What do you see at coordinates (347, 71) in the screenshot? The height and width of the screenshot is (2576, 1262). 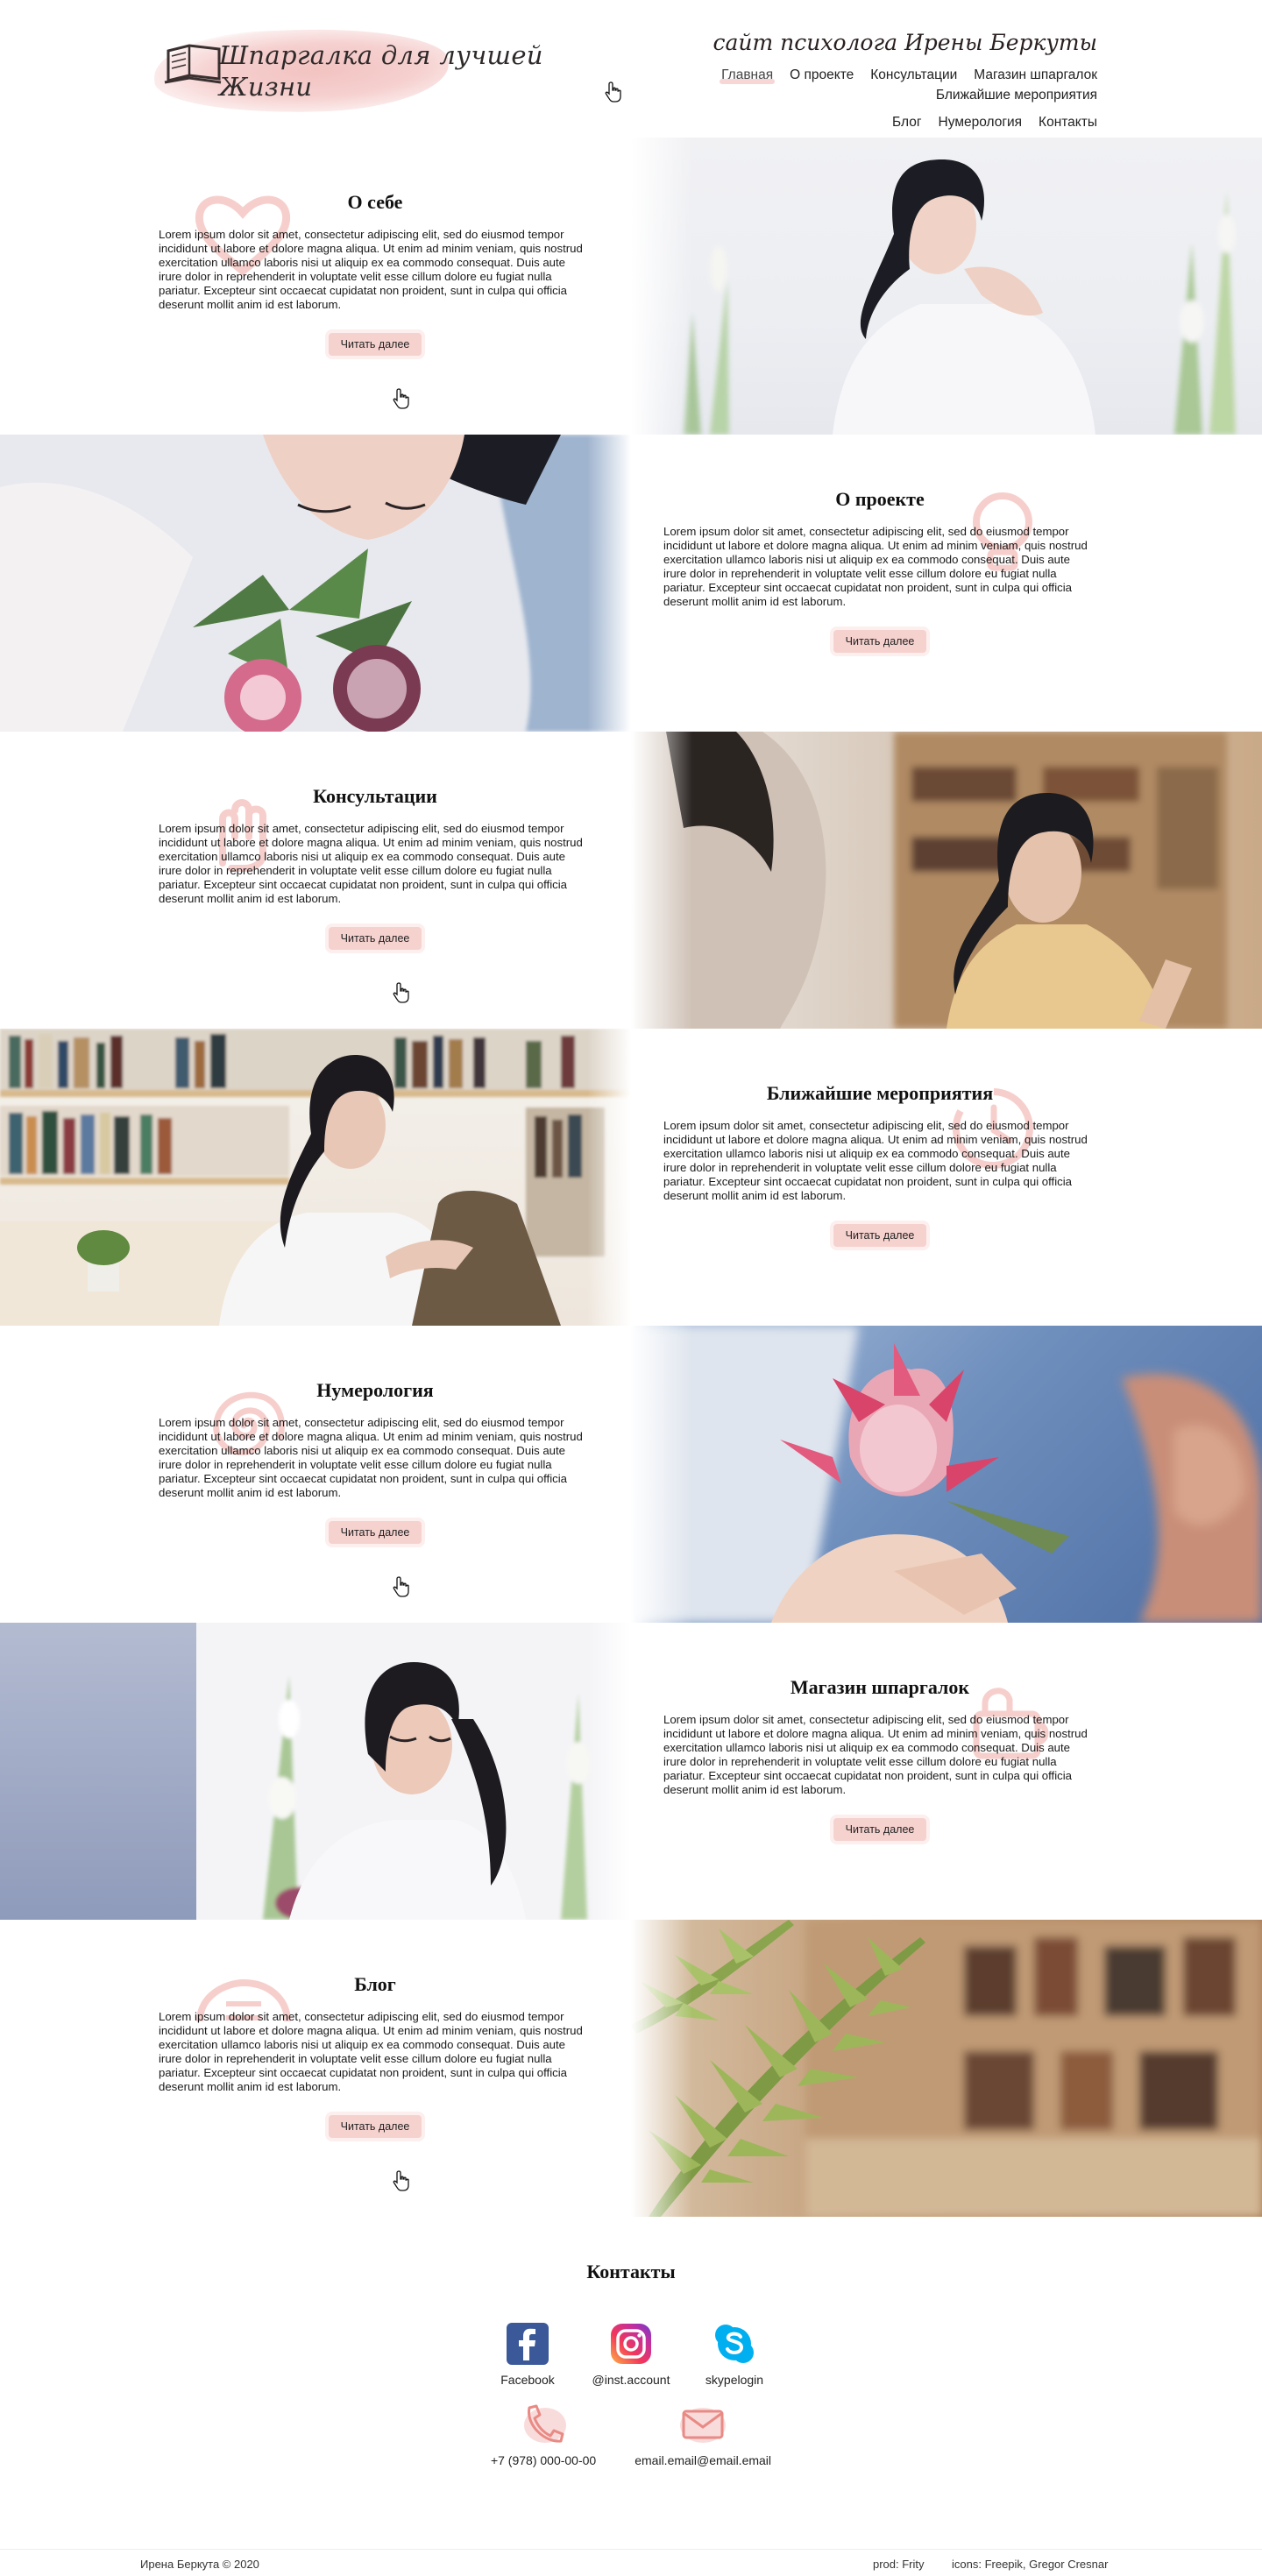 I see `site-logo: Шпаргалка для лучшей Жизни` at bounding box center [347, 71].